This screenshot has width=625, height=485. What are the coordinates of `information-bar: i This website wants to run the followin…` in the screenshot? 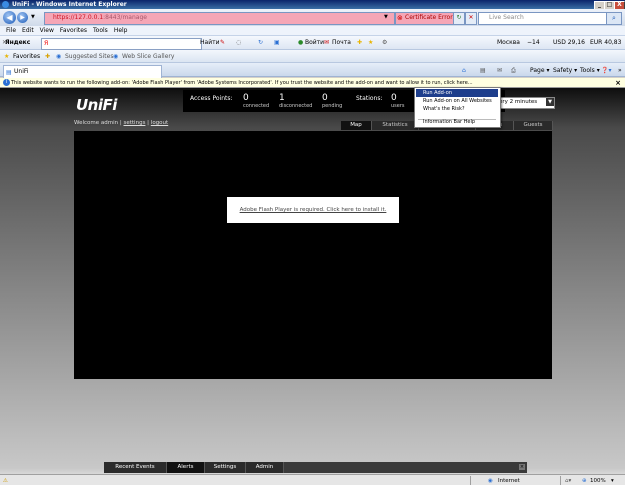 It's located at (312, 83).